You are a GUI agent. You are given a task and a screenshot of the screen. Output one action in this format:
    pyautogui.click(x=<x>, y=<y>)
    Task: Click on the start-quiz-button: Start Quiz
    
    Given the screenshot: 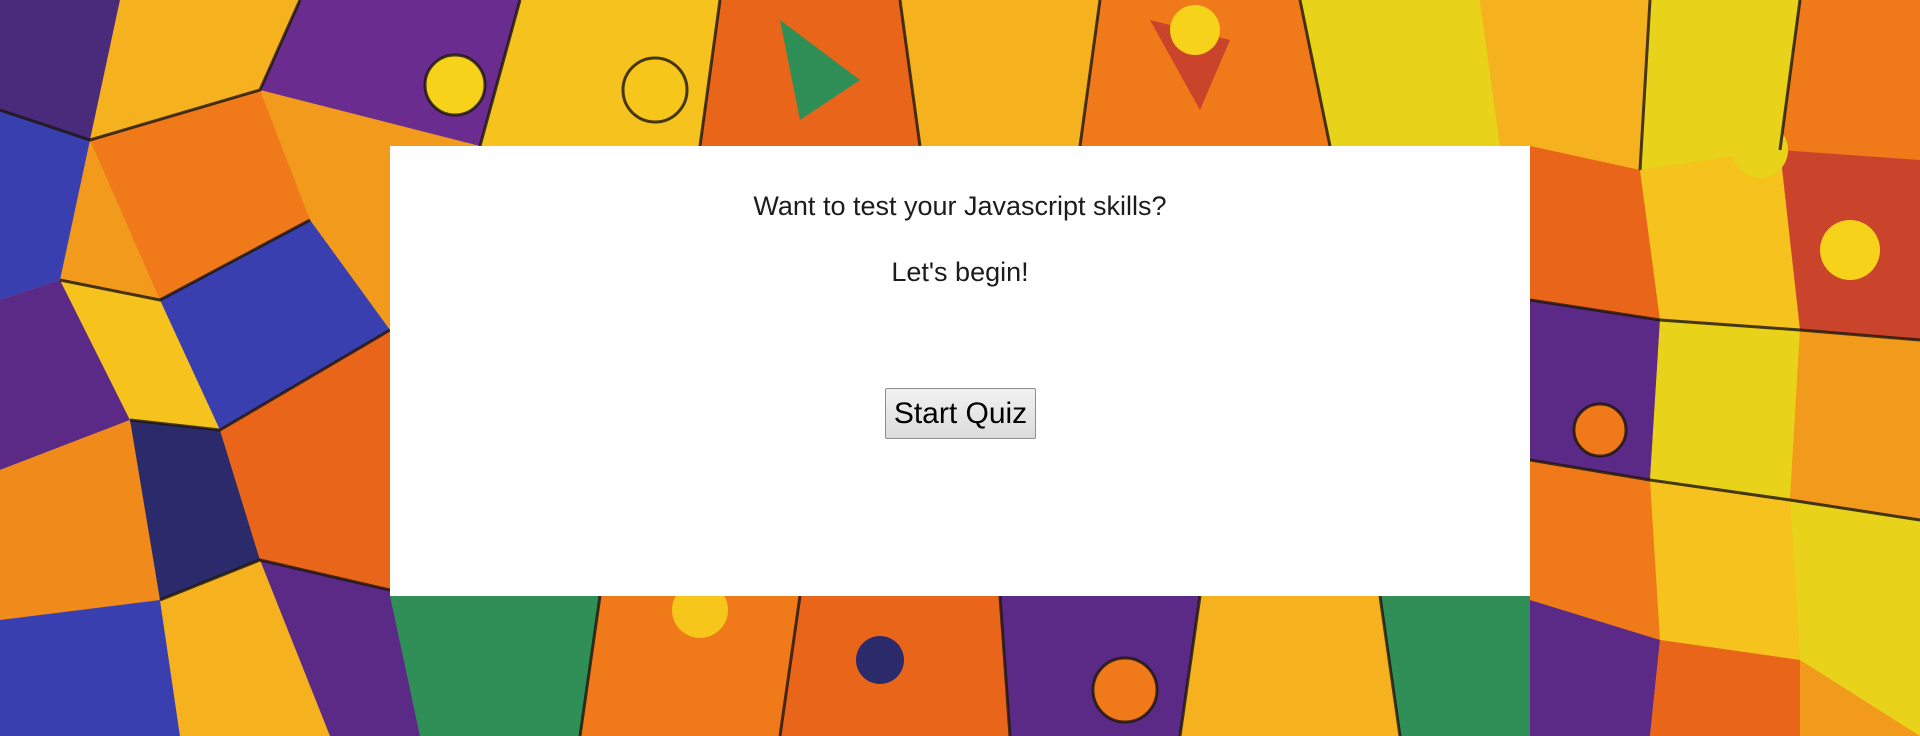 What is the action you would take?
    pyautogui.click(x=960, y=413)
    